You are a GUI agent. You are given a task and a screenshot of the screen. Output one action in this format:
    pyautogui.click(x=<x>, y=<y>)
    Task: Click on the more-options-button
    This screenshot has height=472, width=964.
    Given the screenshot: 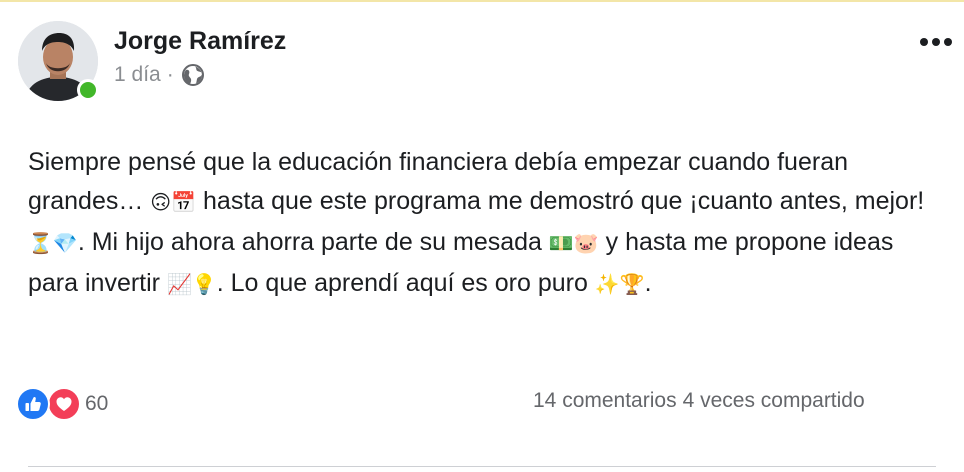 What is the action you would take?
    pyautogui.click(x=936, y=42)
    